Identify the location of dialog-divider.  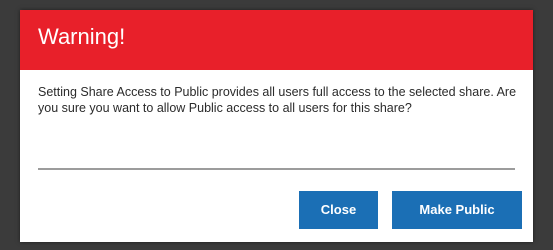
(276, 169).